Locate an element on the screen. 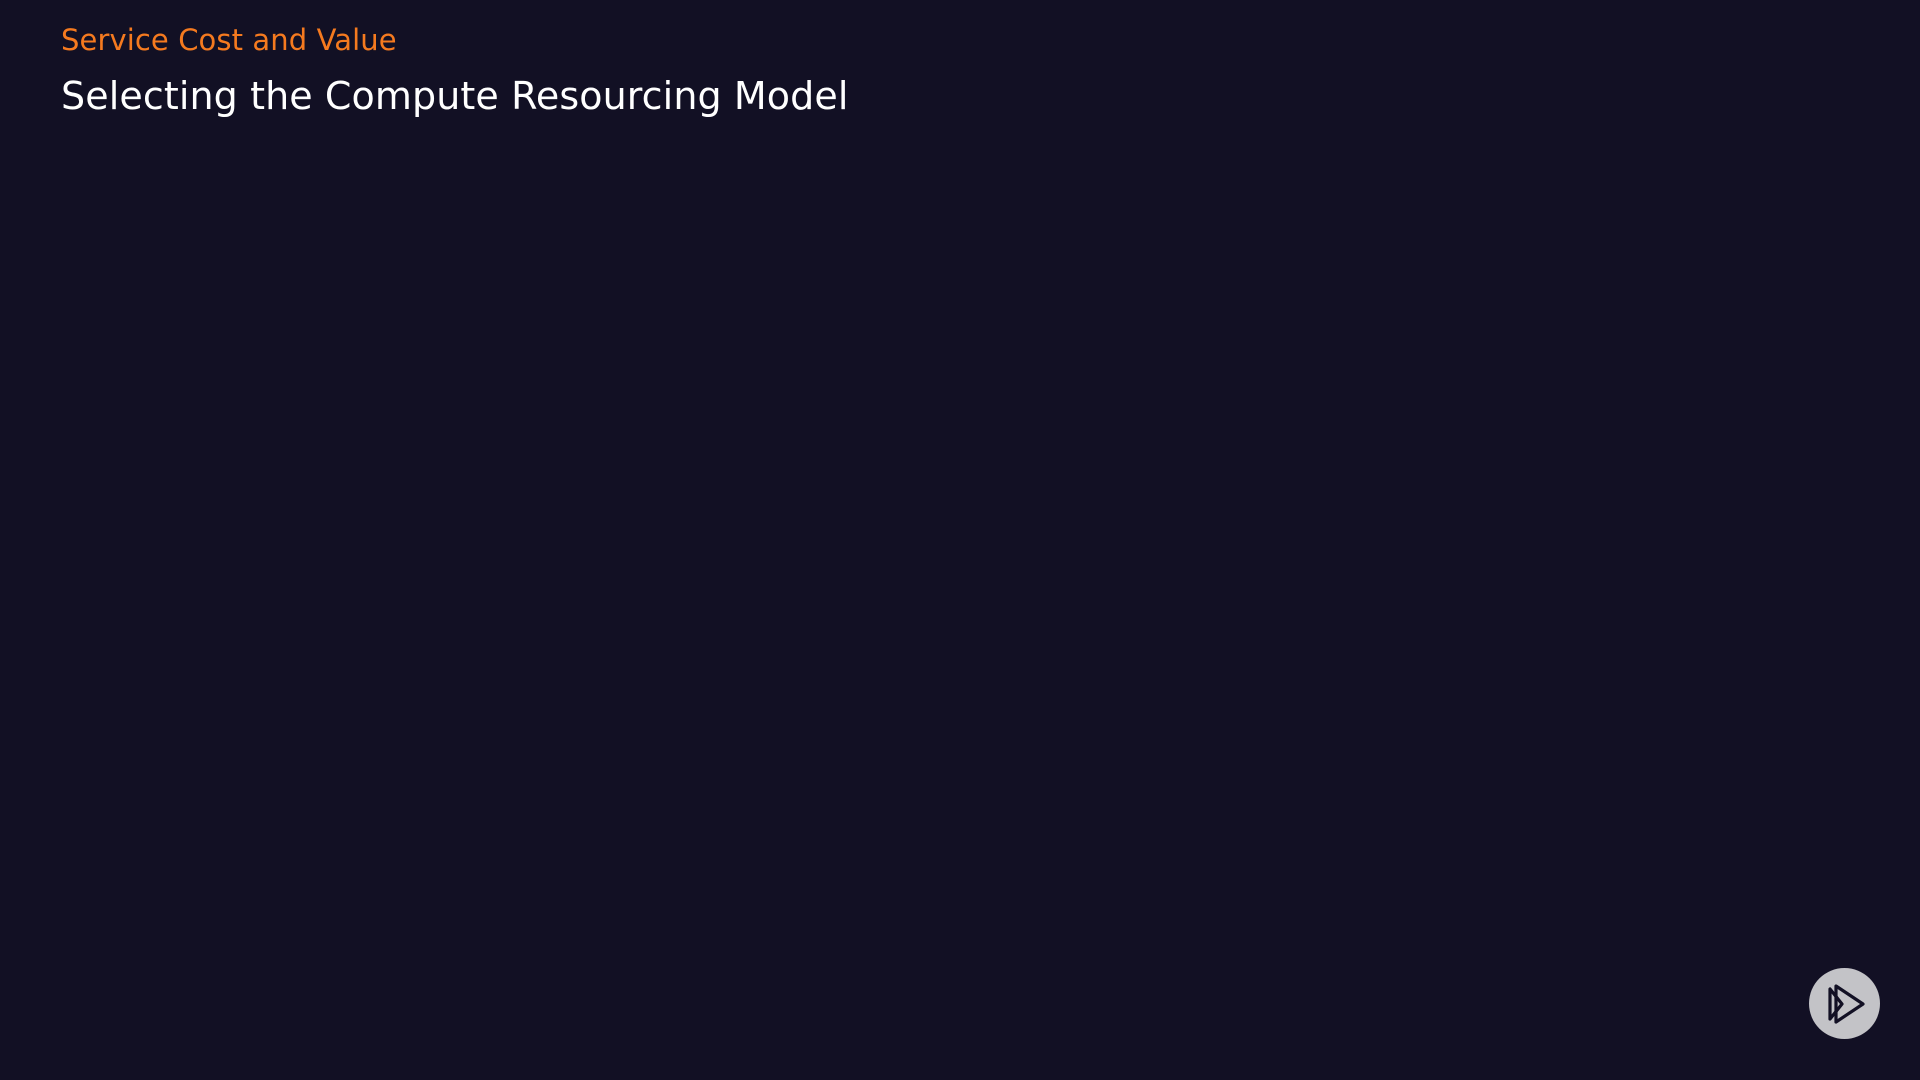 Image resolution: width=1920 pixels, height=1080 pixels. play-logo-icon is located at coordinates (1846, 1003).